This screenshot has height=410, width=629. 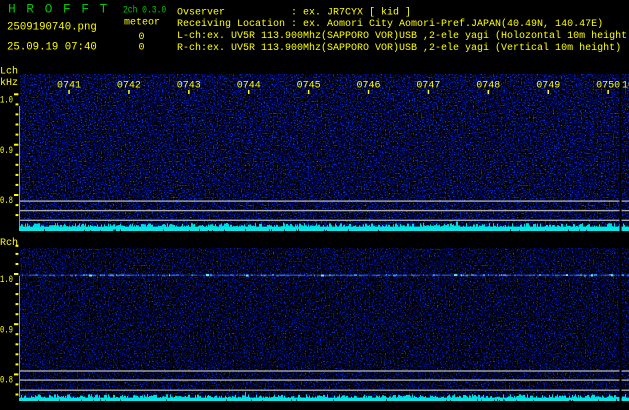 I want to click on svg-text: HROFFT, so click(x=63, y=9).